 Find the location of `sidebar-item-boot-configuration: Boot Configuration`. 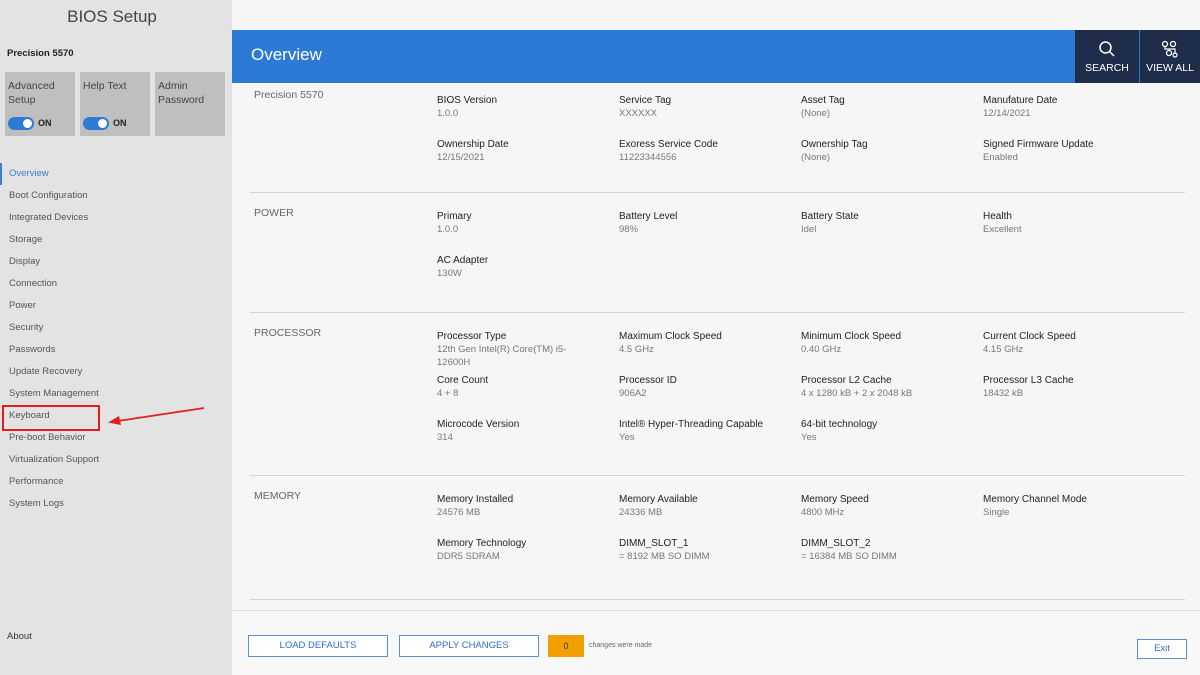

sidebar-item-boot-configuration: Boot Configuration is located at coordinates (115, 196).